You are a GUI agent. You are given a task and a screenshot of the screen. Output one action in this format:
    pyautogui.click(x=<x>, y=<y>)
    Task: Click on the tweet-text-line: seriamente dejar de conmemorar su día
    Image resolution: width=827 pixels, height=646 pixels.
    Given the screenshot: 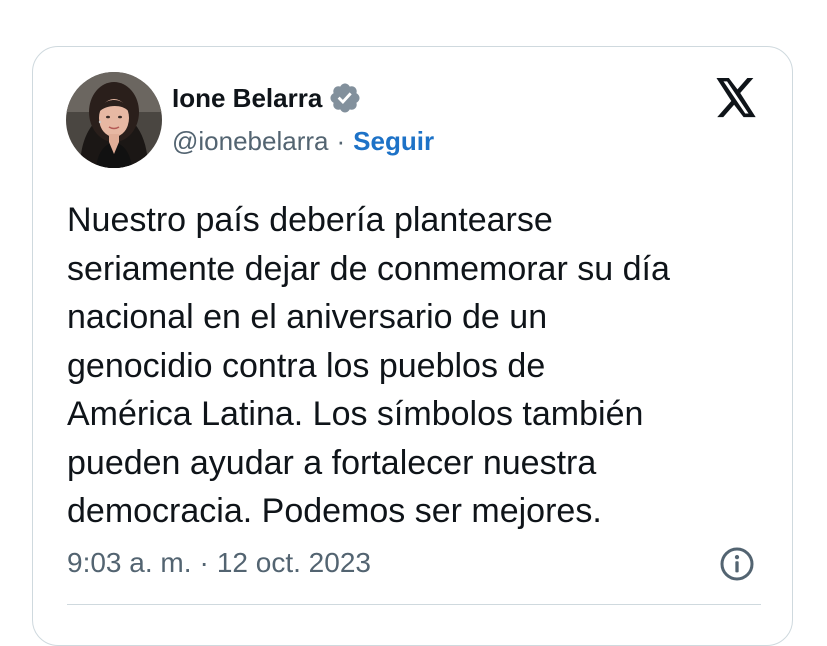 What is the action you would take?
    pyautogui.click(x=368, y=268)
    